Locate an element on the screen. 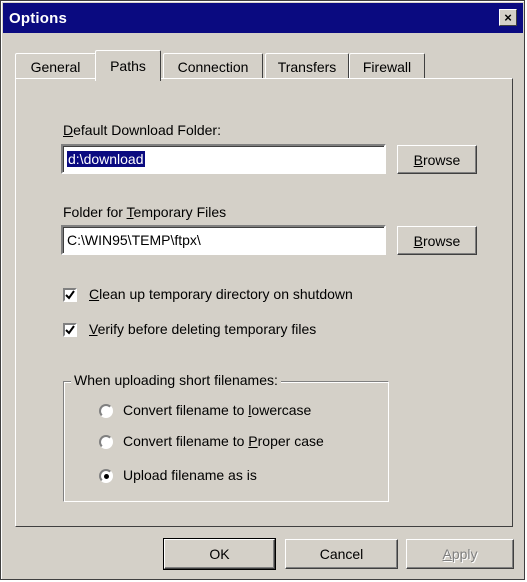 Image resolution: width=527 pixels, height=582 pixels. apply-label: Apply is located at coordinates (460, 554).